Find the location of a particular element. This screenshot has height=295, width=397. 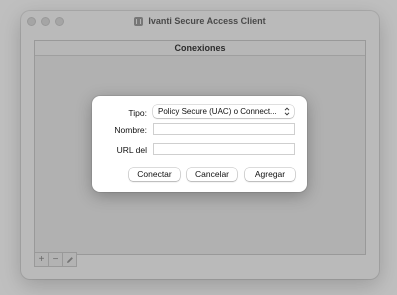

dialog-buttons: Conectar Cancelar Agregar is located at coordinates (199, 175).